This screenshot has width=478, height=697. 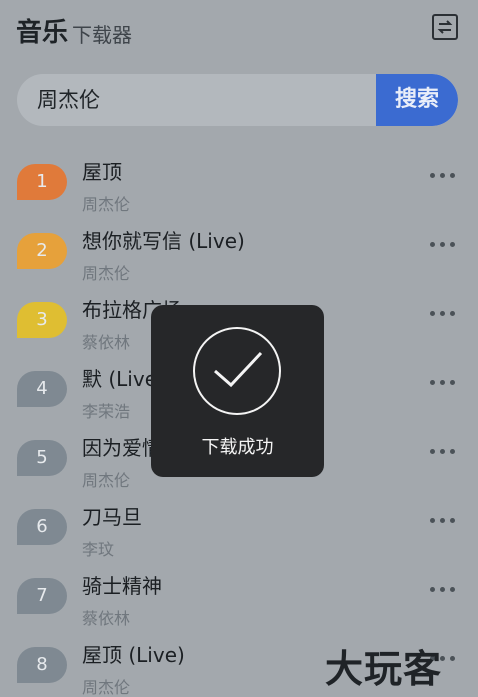 I want to click on list-item: 1 屋顶 周杰伦, so click(x=239, y=177).